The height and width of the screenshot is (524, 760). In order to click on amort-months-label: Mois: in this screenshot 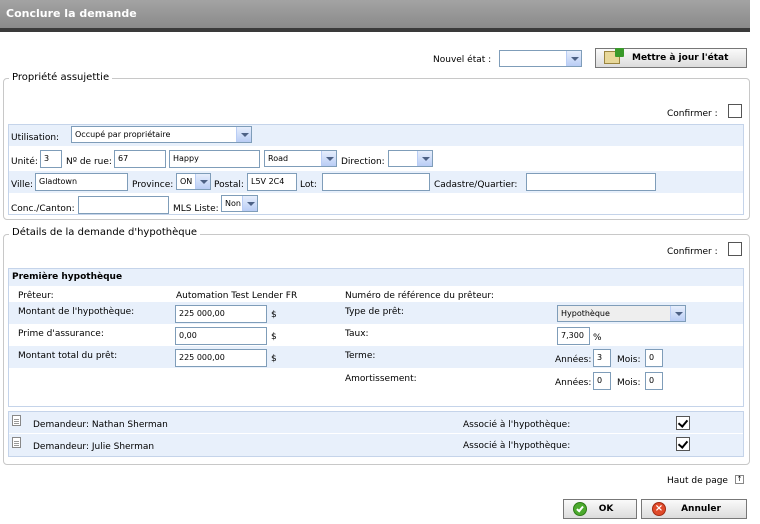, I will do `click(629, 383)`.